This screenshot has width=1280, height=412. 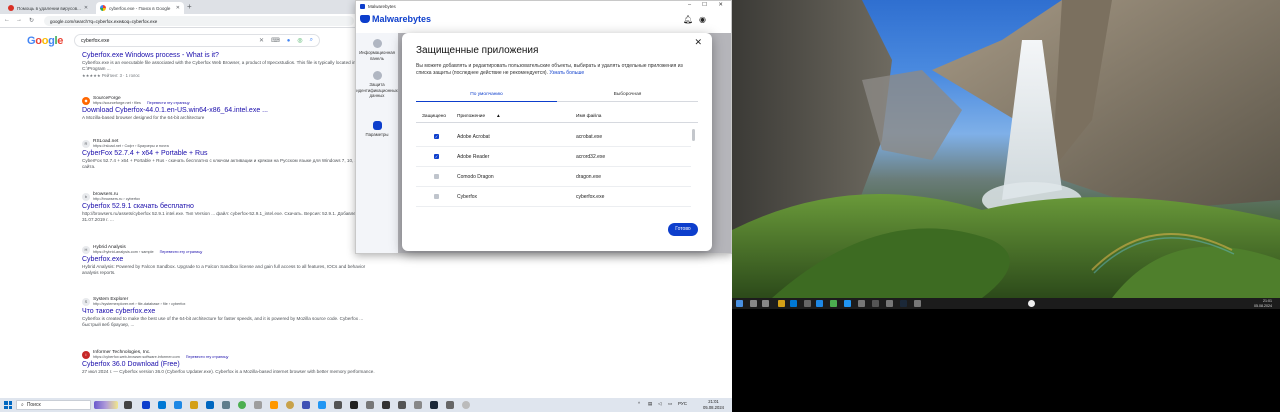 I want to click on result-title-link: Cyberfox.exe, so click(x=232, y=259).